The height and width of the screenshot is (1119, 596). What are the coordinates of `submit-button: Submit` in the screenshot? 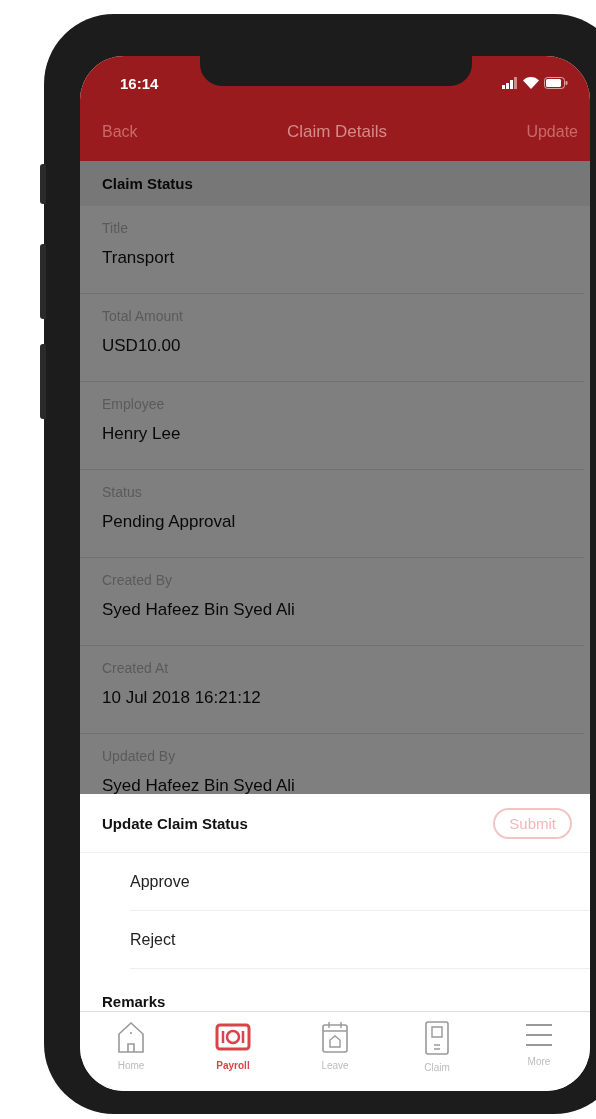 It's located at (532, 823).